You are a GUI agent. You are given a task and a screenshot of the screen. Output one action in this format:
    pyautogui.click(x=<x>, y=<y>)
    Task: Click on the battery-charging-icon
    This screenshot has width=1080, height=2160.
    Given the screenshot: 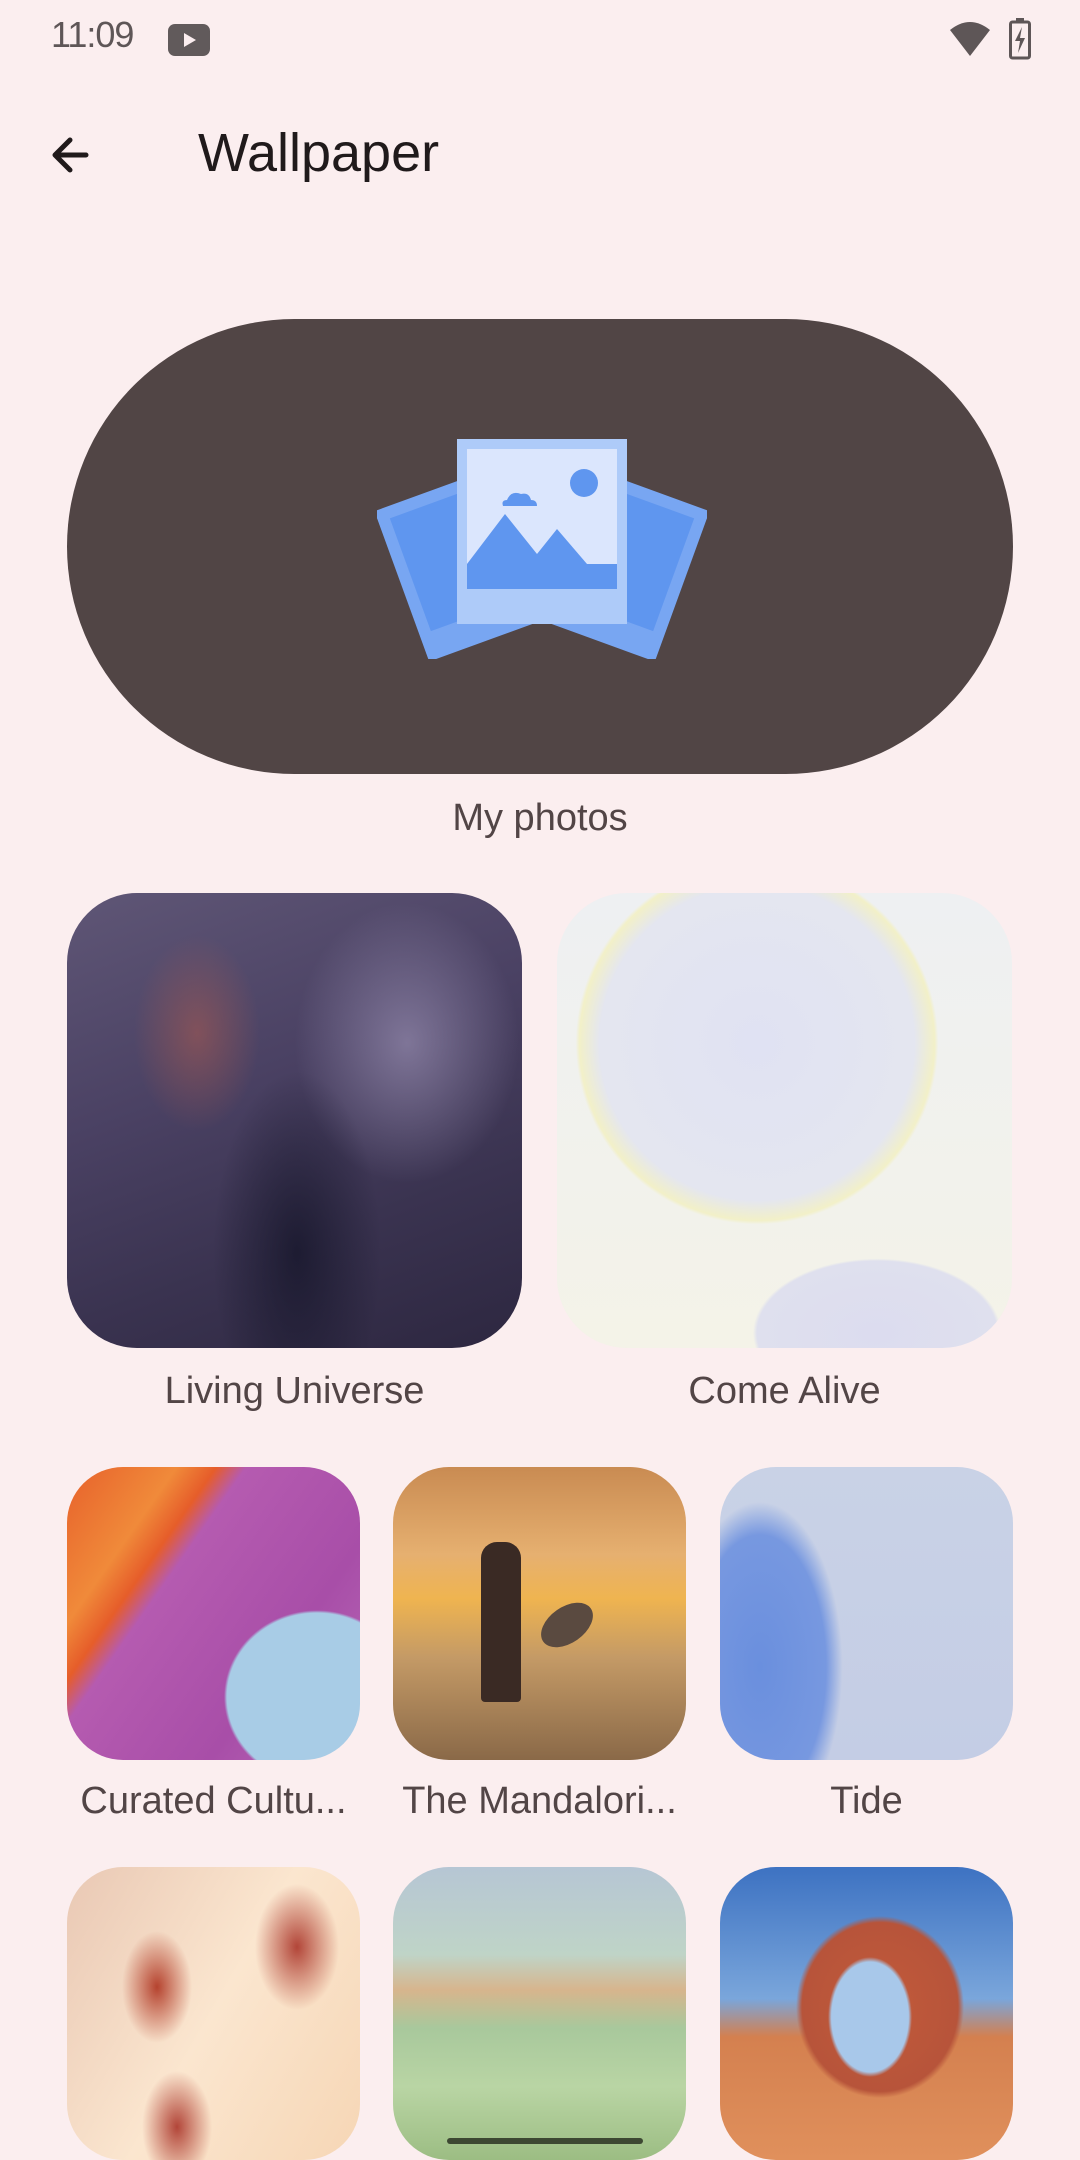 What is the action you would take?
    pyautogui.click(x=1020, y=39)
    